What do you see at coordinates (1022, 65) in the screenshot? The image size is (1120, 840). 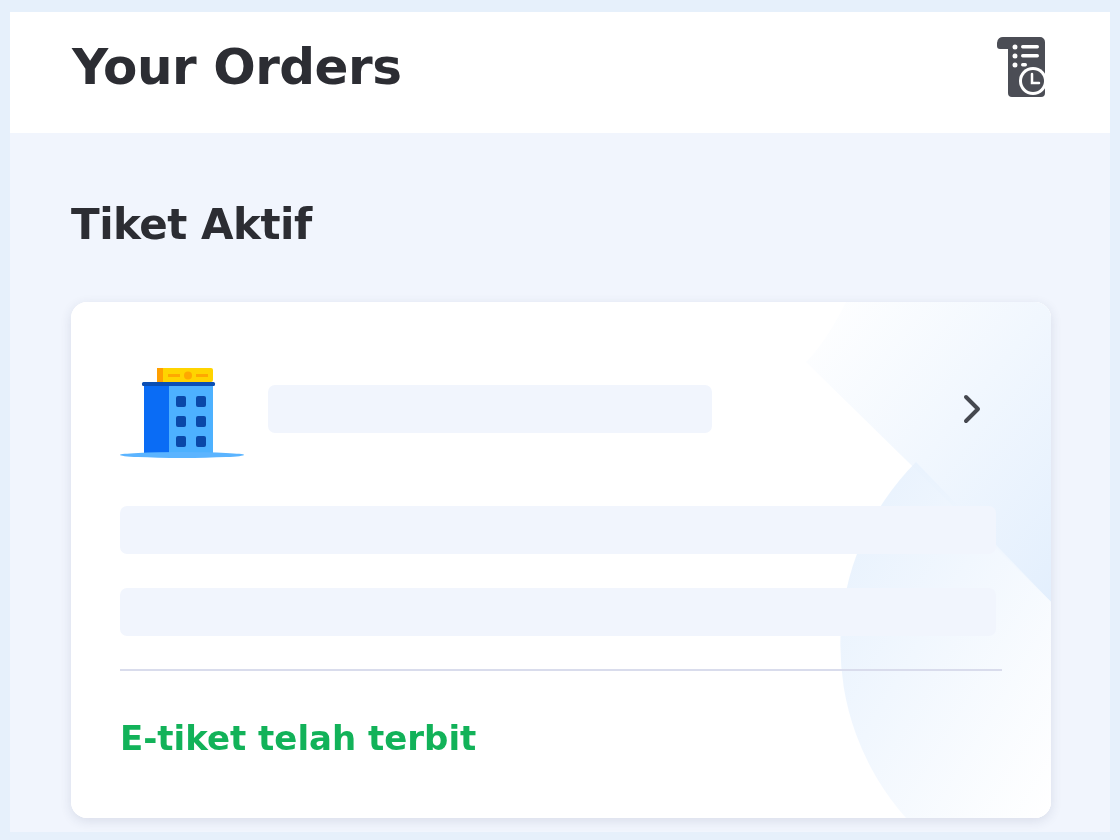 I see `order-history-icon` at bounding box center [1022, 65].